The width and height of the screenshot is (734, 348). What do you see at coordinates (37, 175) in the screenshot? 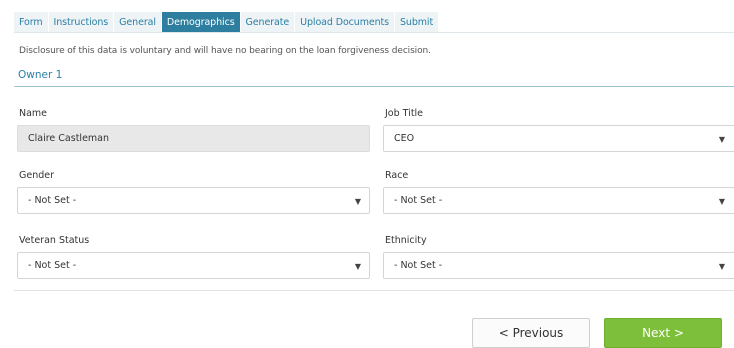
I see `gender-label: Gender` at bounding box center [37, 175].